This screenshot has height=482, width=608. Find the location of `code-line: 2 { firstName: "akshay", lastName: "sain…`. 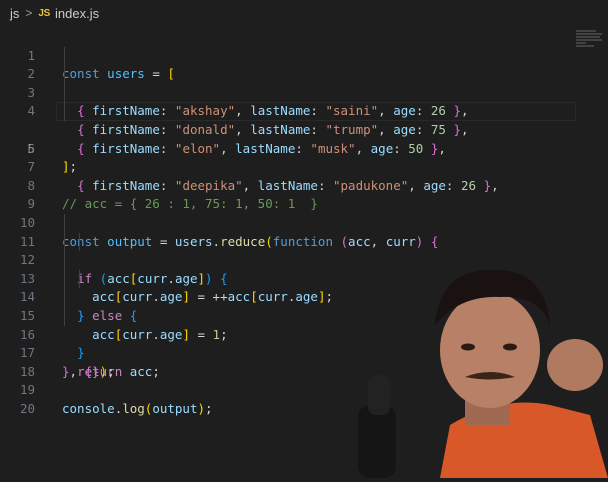

code-line: 2 { firstName: "akshay", lastName: "sain… is located at coordinates (304, 82).